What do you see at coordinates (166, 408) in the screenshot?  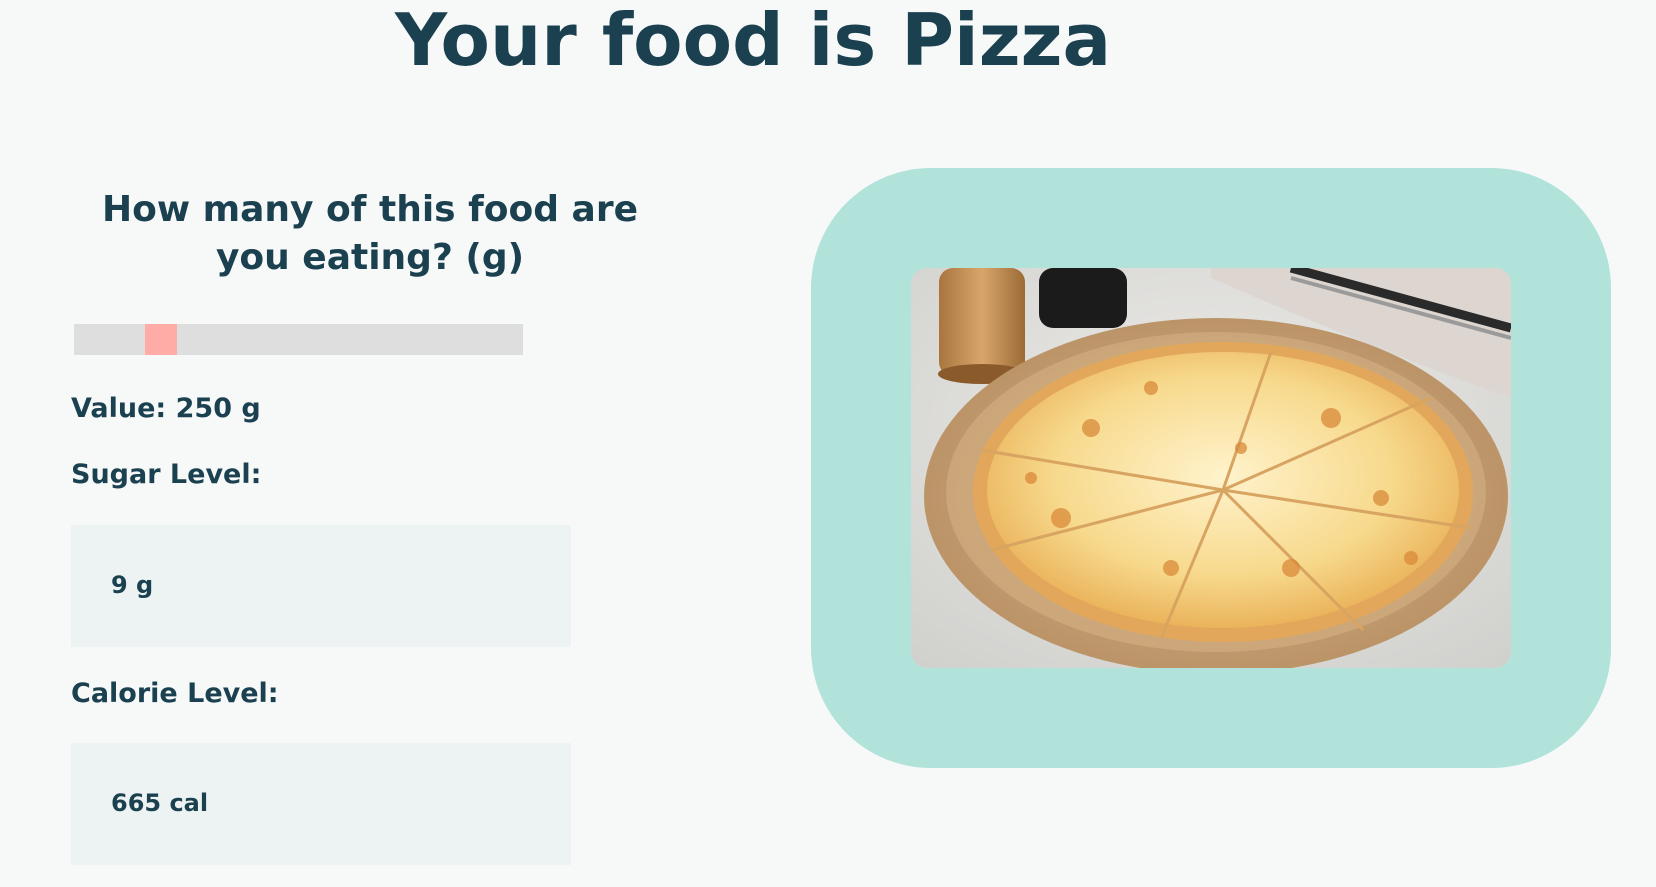 I see `slider-value-label: Value: 250 g` at bounding box center [166, 408].